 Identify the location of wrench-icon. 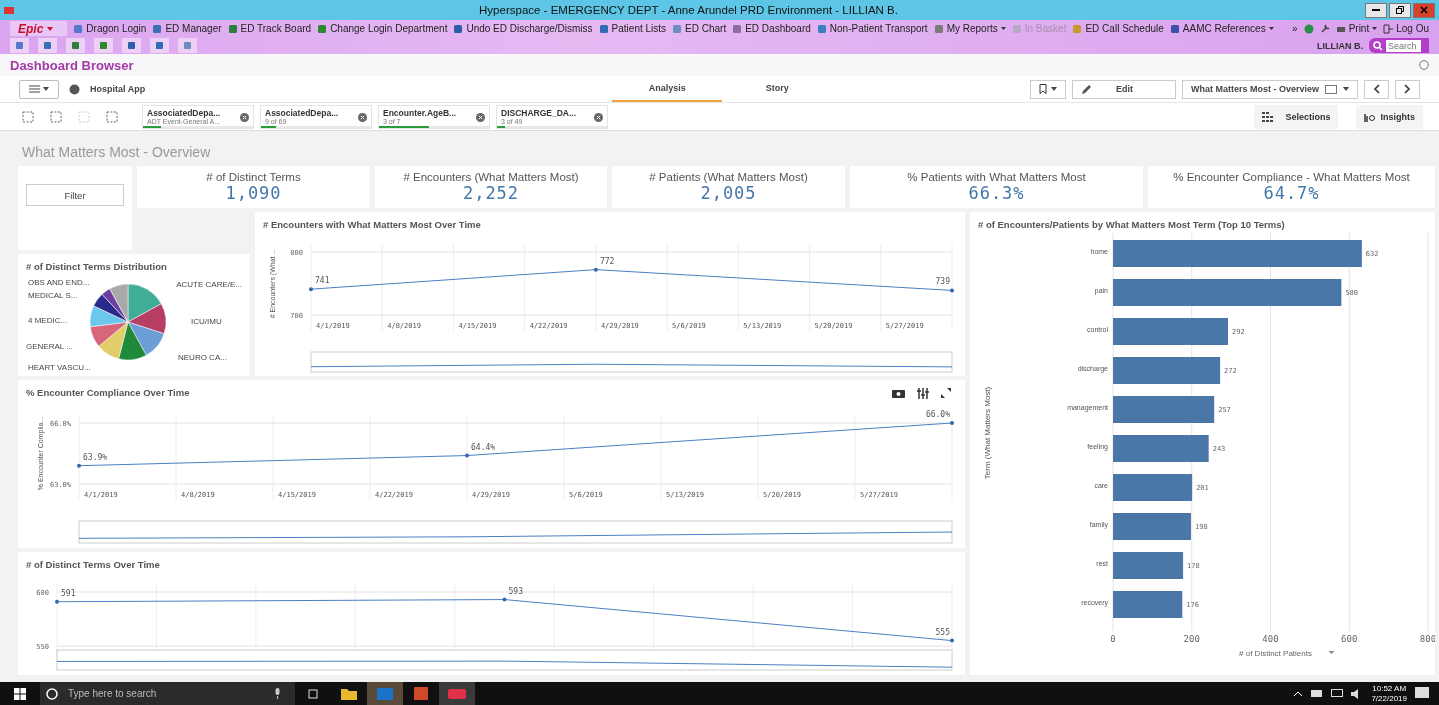
(1324, 28).